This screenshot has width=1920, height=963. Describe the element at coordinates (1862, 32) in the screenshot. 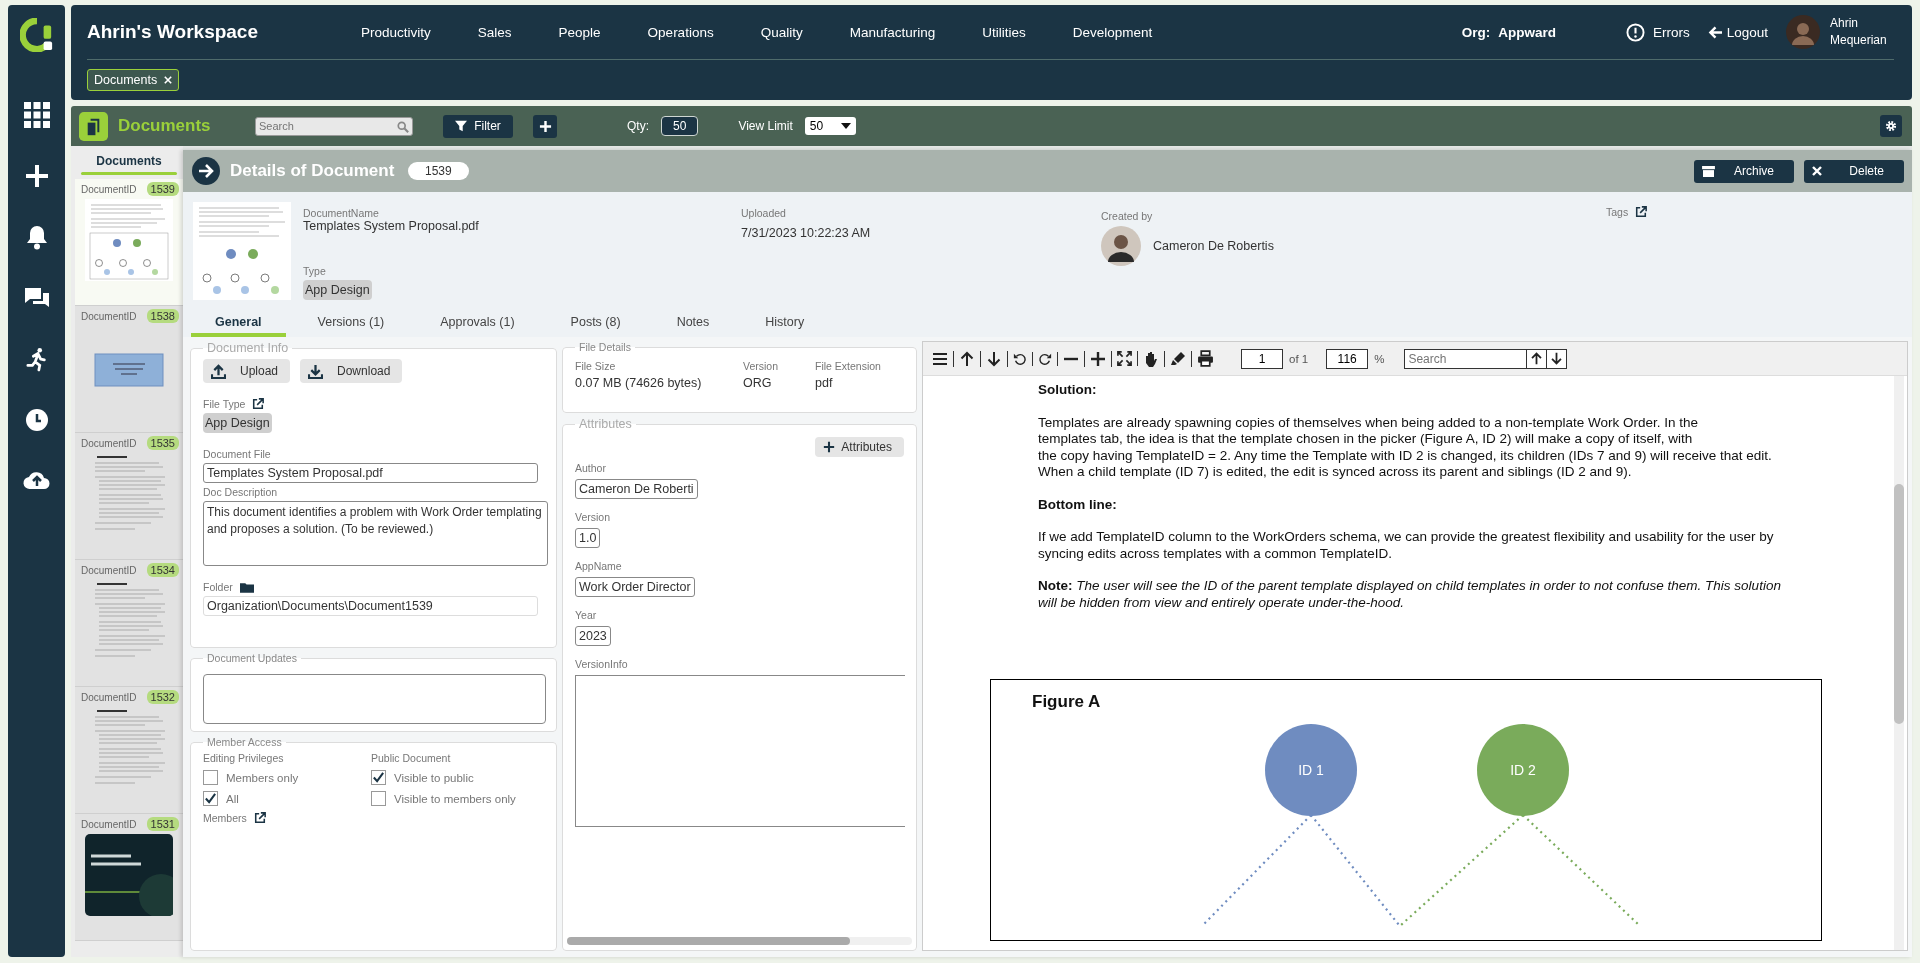

I see `user-name: Ahrin Mequerian` at that location.